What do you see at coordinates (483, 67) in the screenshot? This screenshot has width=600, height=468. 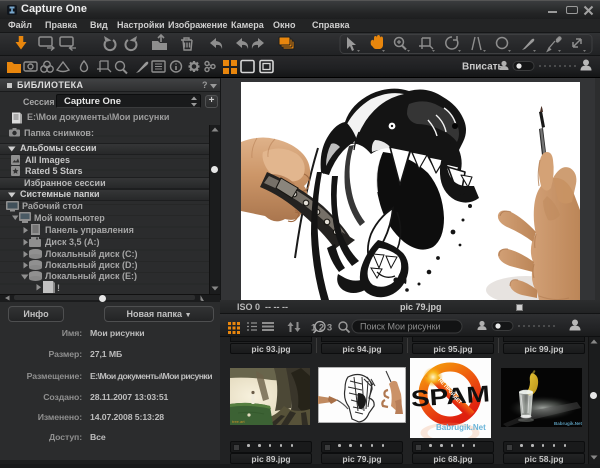 I see `svg-text: Вписать` at bounding box center [483, 67].